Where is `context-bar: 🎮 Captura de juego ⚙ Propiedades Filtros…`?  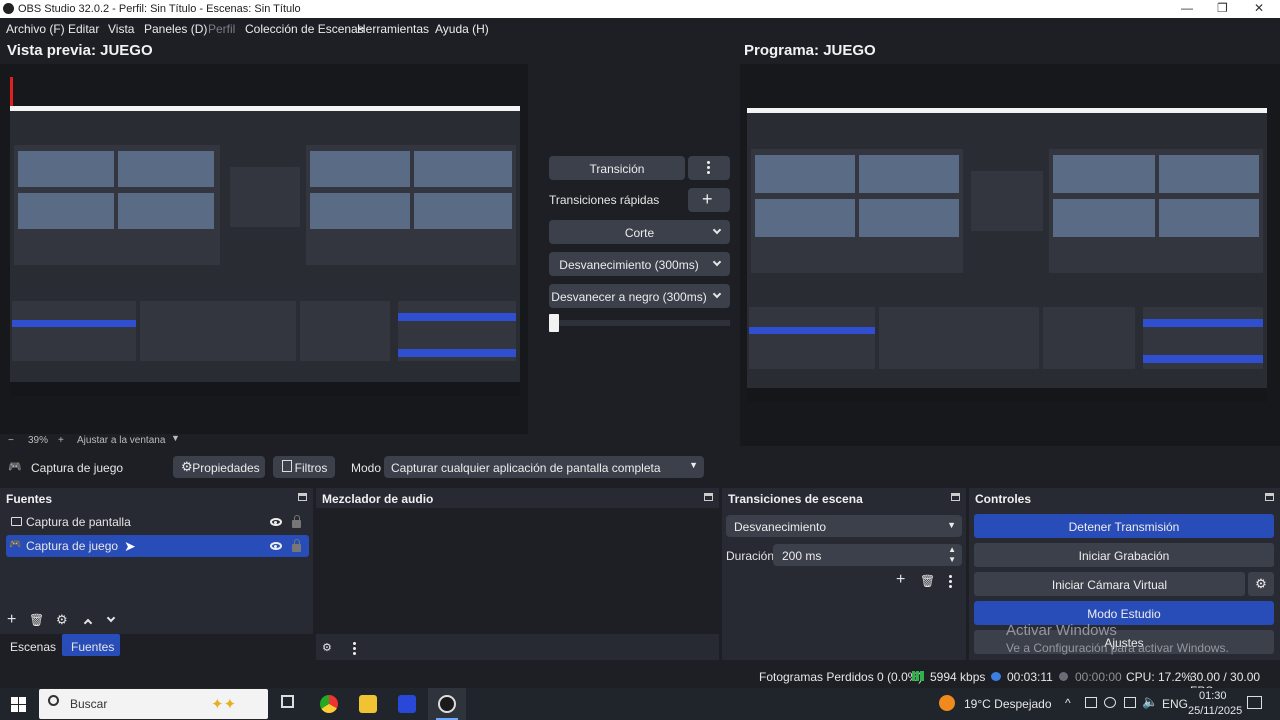
context-bar: 🎮 Captura de juego ⚙ Propiedades Filtros… is located at coordinates (640, 468).